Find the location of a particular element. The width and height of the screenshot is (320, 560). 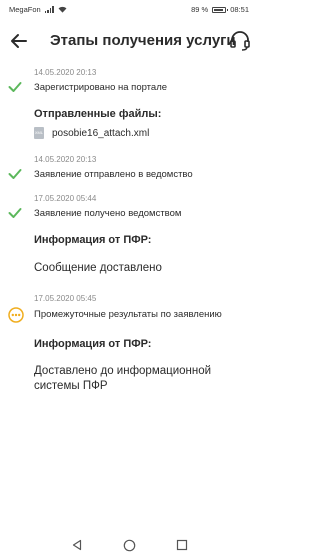

file-item: XML posobie16_attach.xml is located at coordinates (91, 133).